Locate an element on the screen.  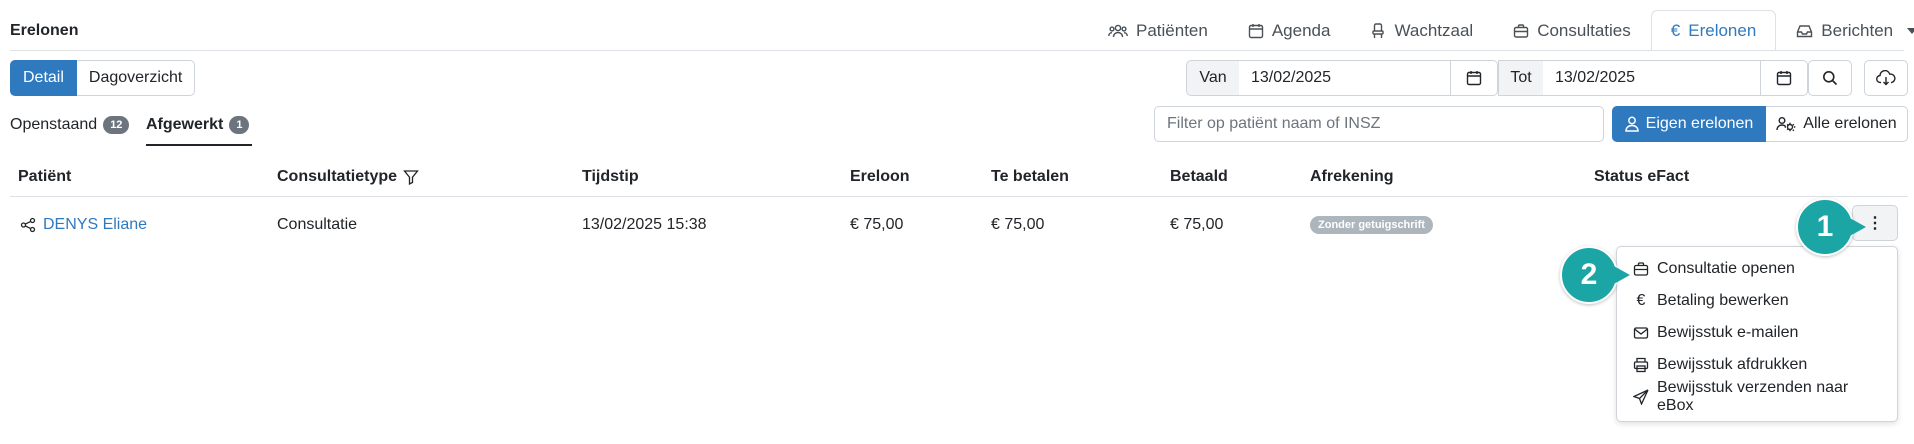
tab-label: Patiënten is located at coordinates (1172, 30).